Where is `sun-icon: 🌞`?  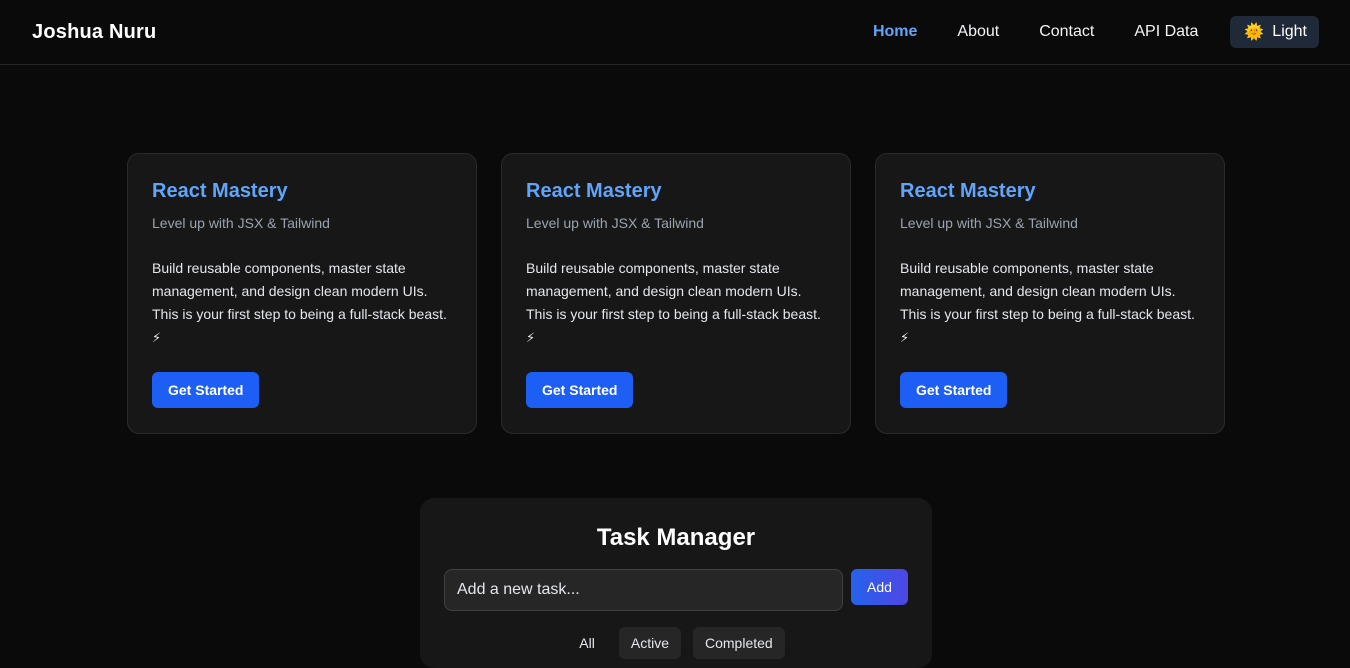
sun-icon: 🌞 is located at coordinates (1254, 32).